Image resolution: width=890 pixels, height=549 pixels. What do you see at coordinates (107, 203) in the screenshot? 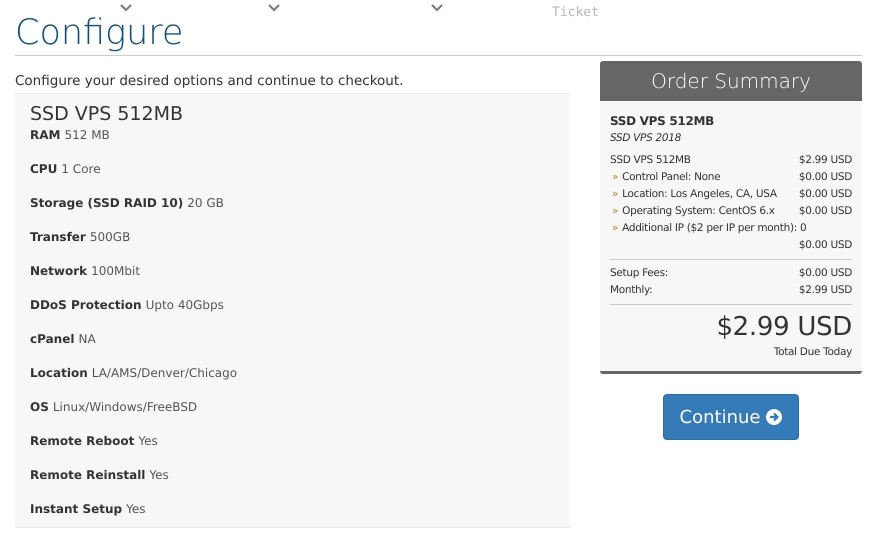
I see `spec-label: Storage (SSD RAID 10)` at bounding box center [107, 203].